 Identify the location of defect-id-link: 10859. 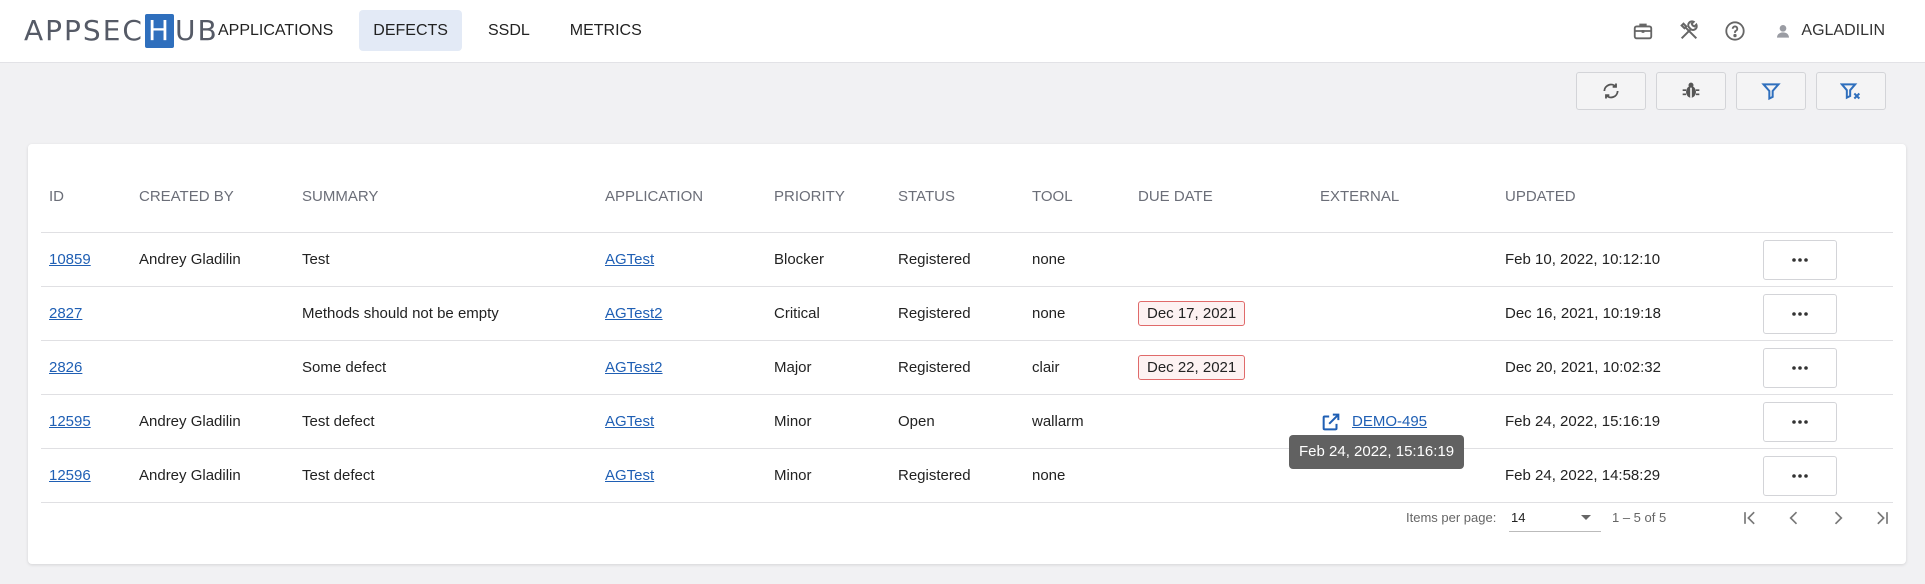
(70, 259).